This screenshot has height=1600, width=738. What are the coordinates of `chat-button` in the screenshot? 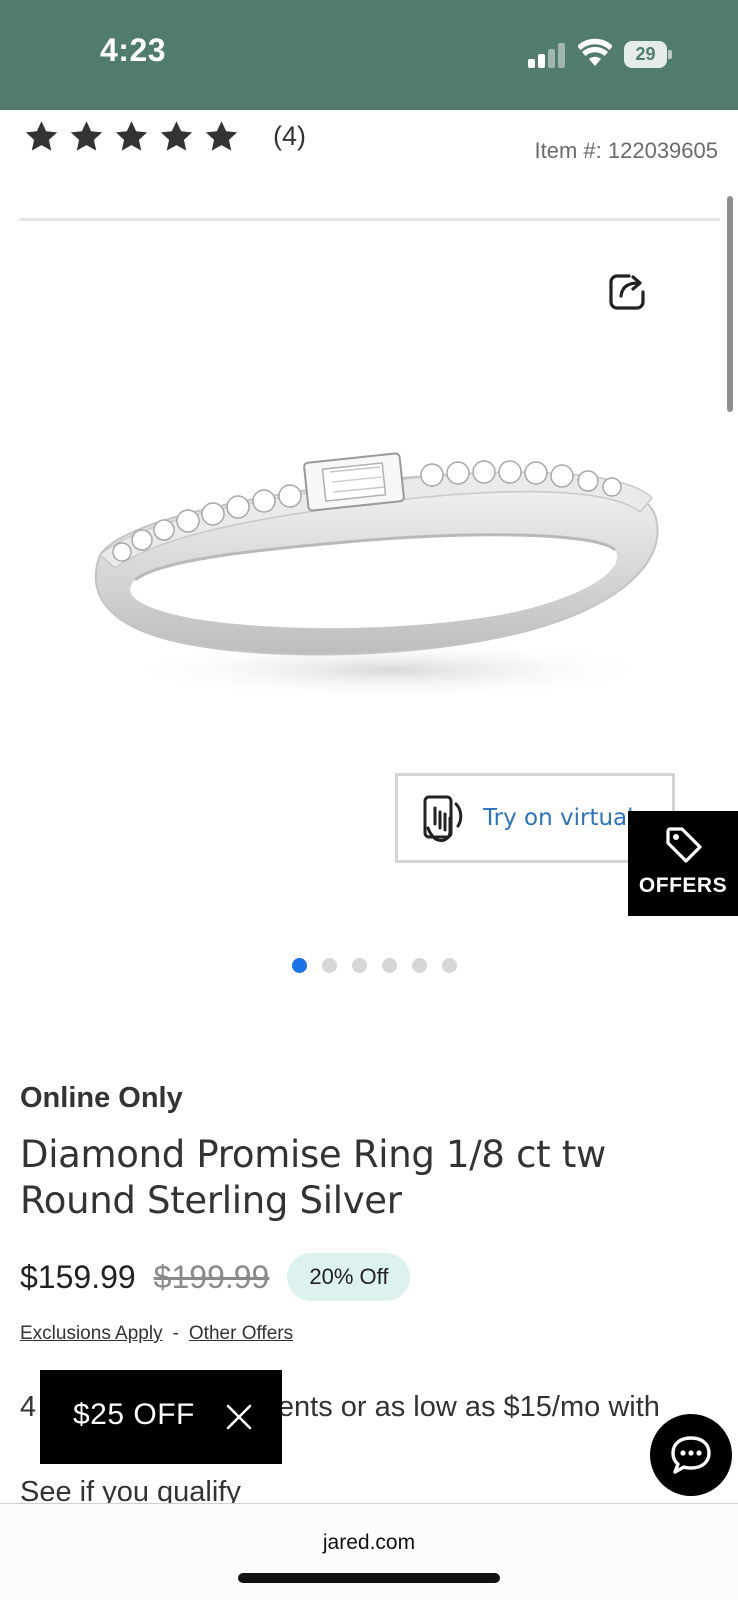 It's located at (691, 1455).